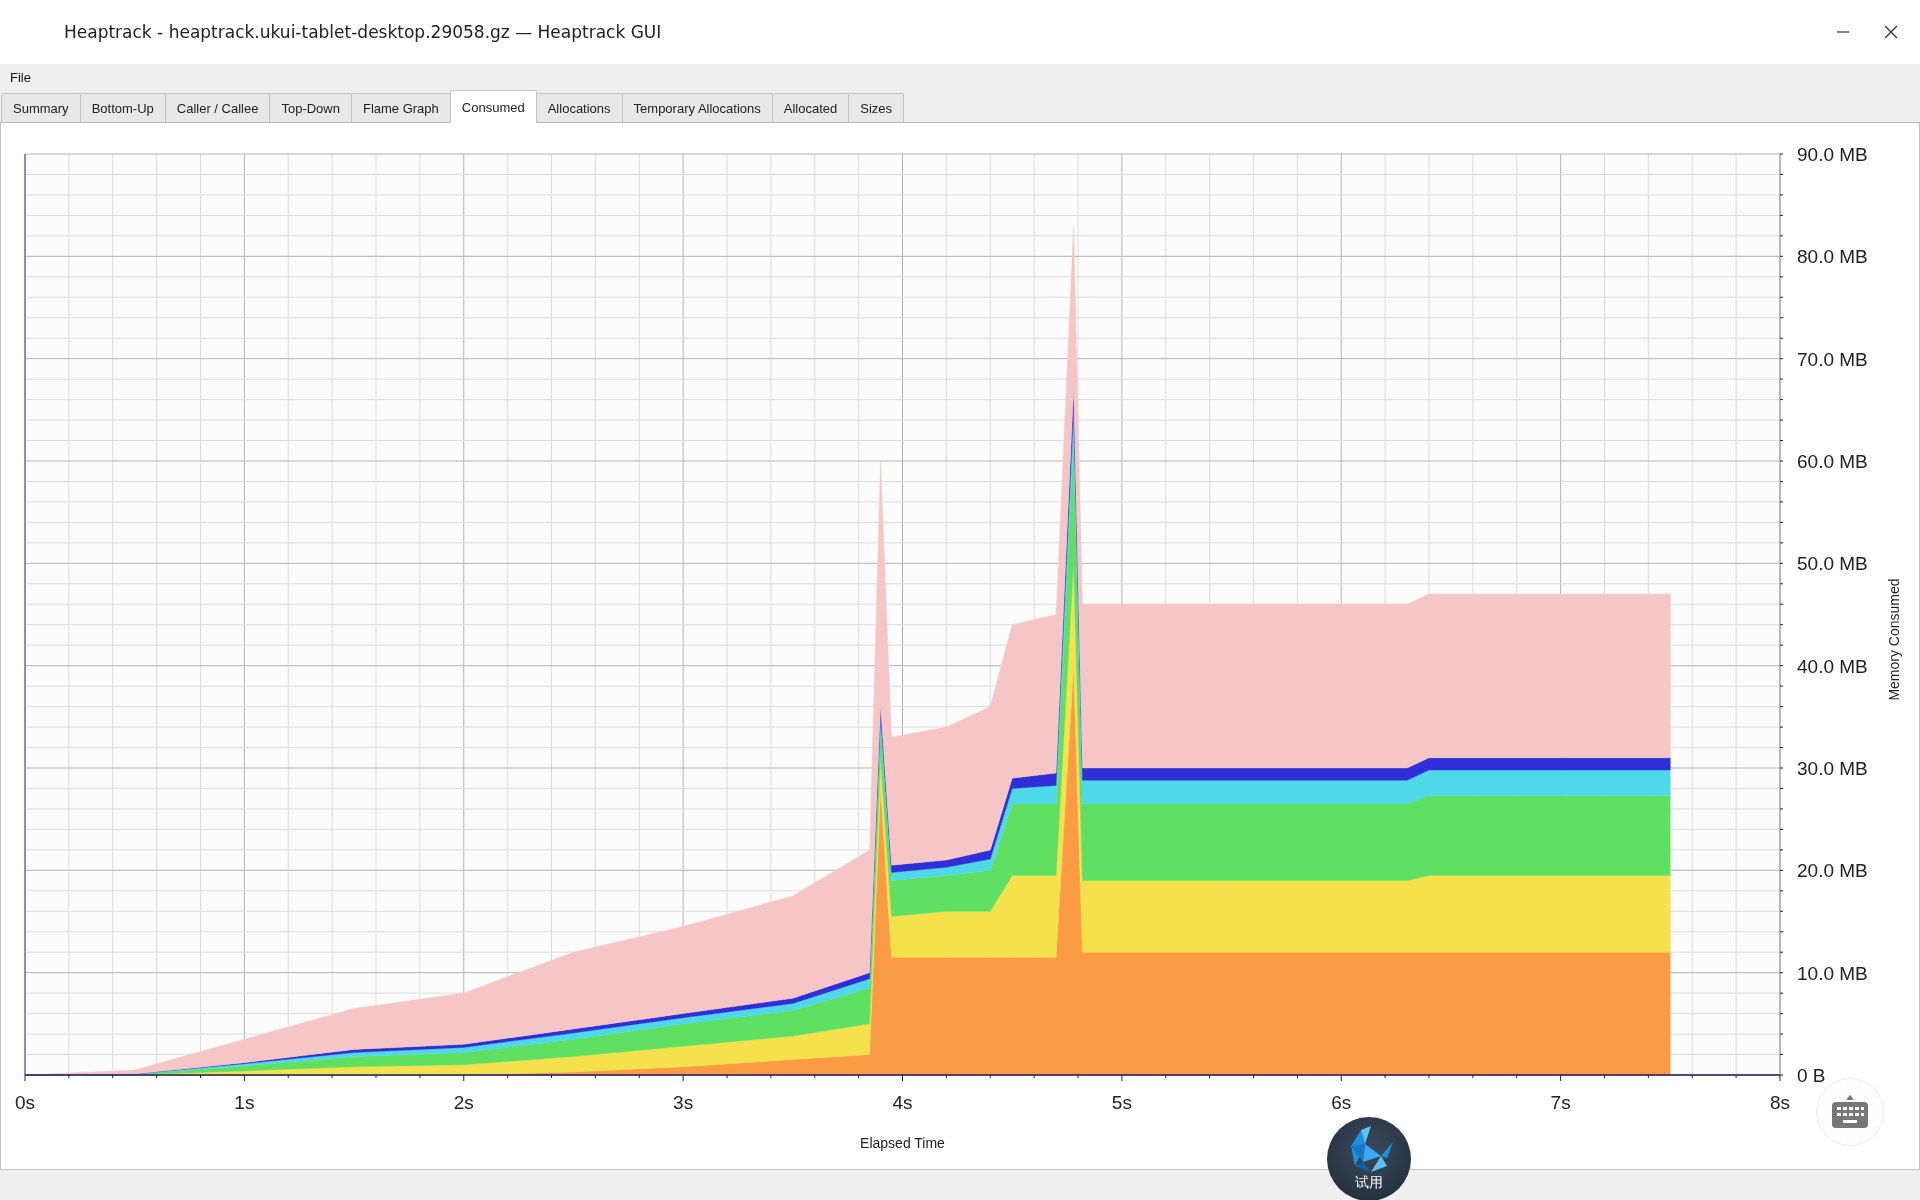 The height and width of the screenshot is (1200, 1920). What do you see at coordinates (1832, 768) in the screenshot?
I see `y-tick-label: 30.0 MB` at bounding box center [1832, 768].